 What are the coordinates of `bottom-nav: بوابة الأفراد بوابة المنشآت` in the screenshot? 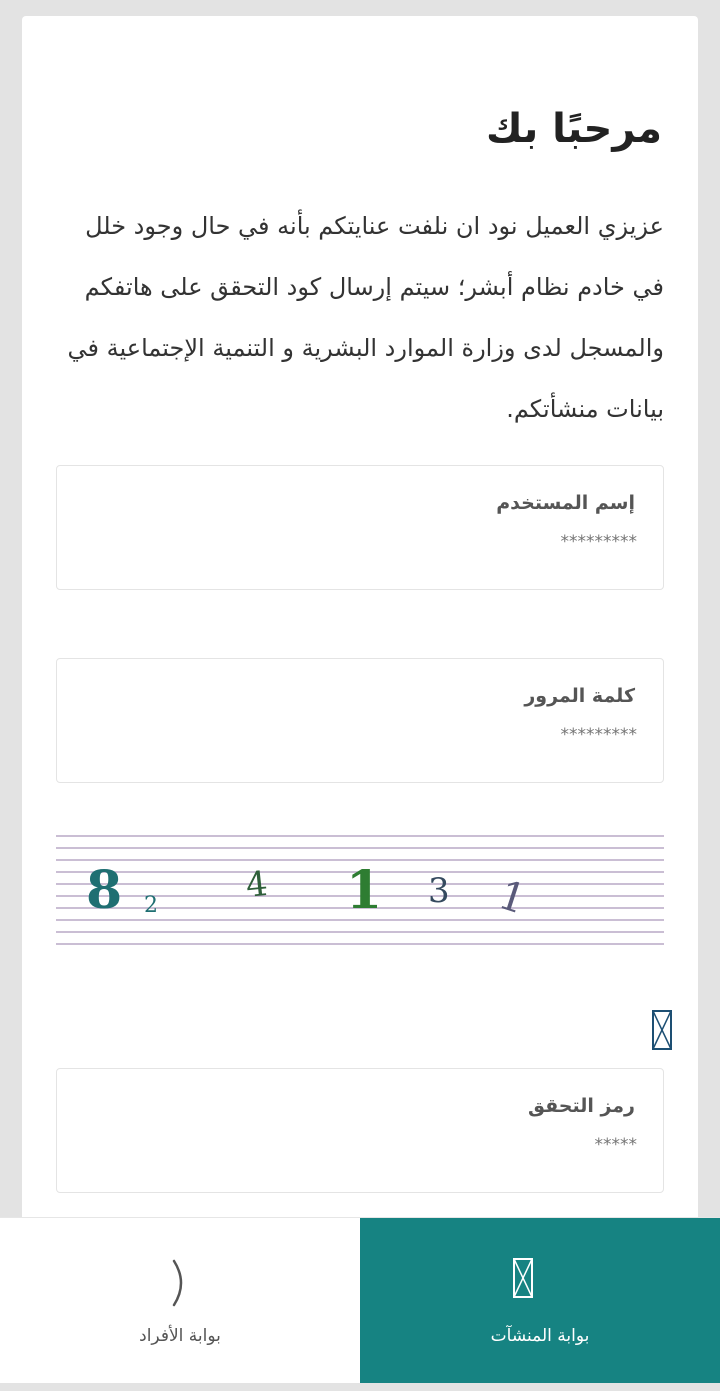 It's located at (360, 1300).